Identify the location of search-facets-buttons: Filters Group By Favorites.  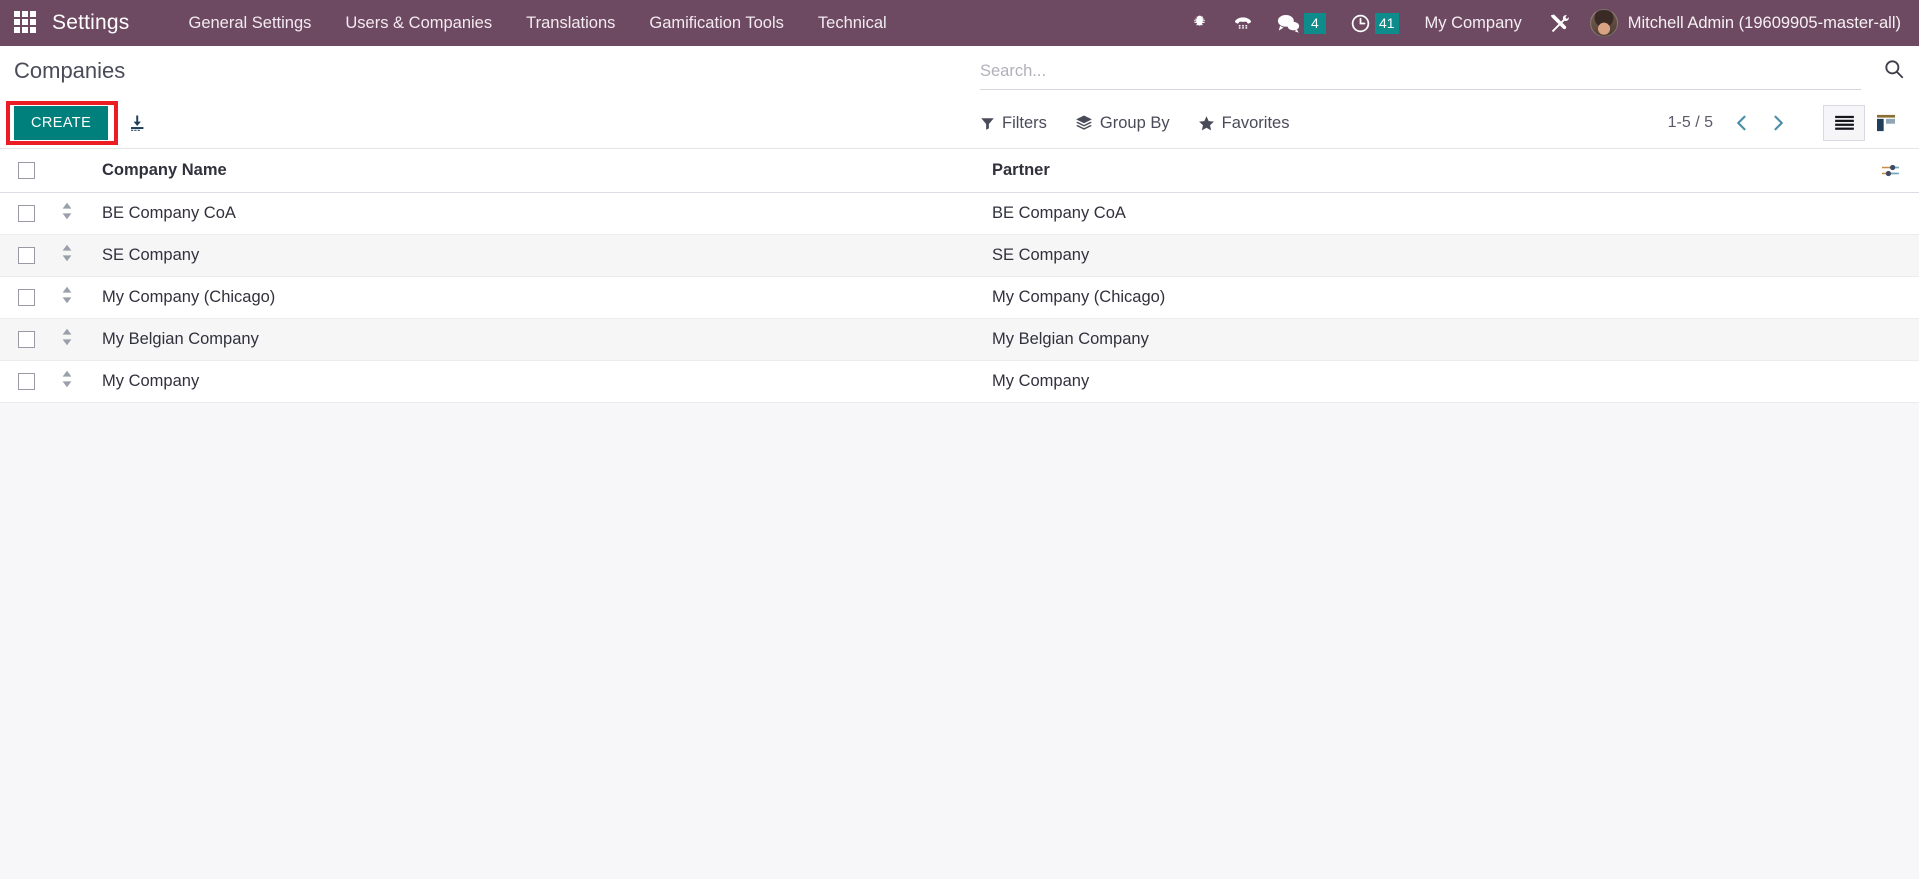
(1134, 123).